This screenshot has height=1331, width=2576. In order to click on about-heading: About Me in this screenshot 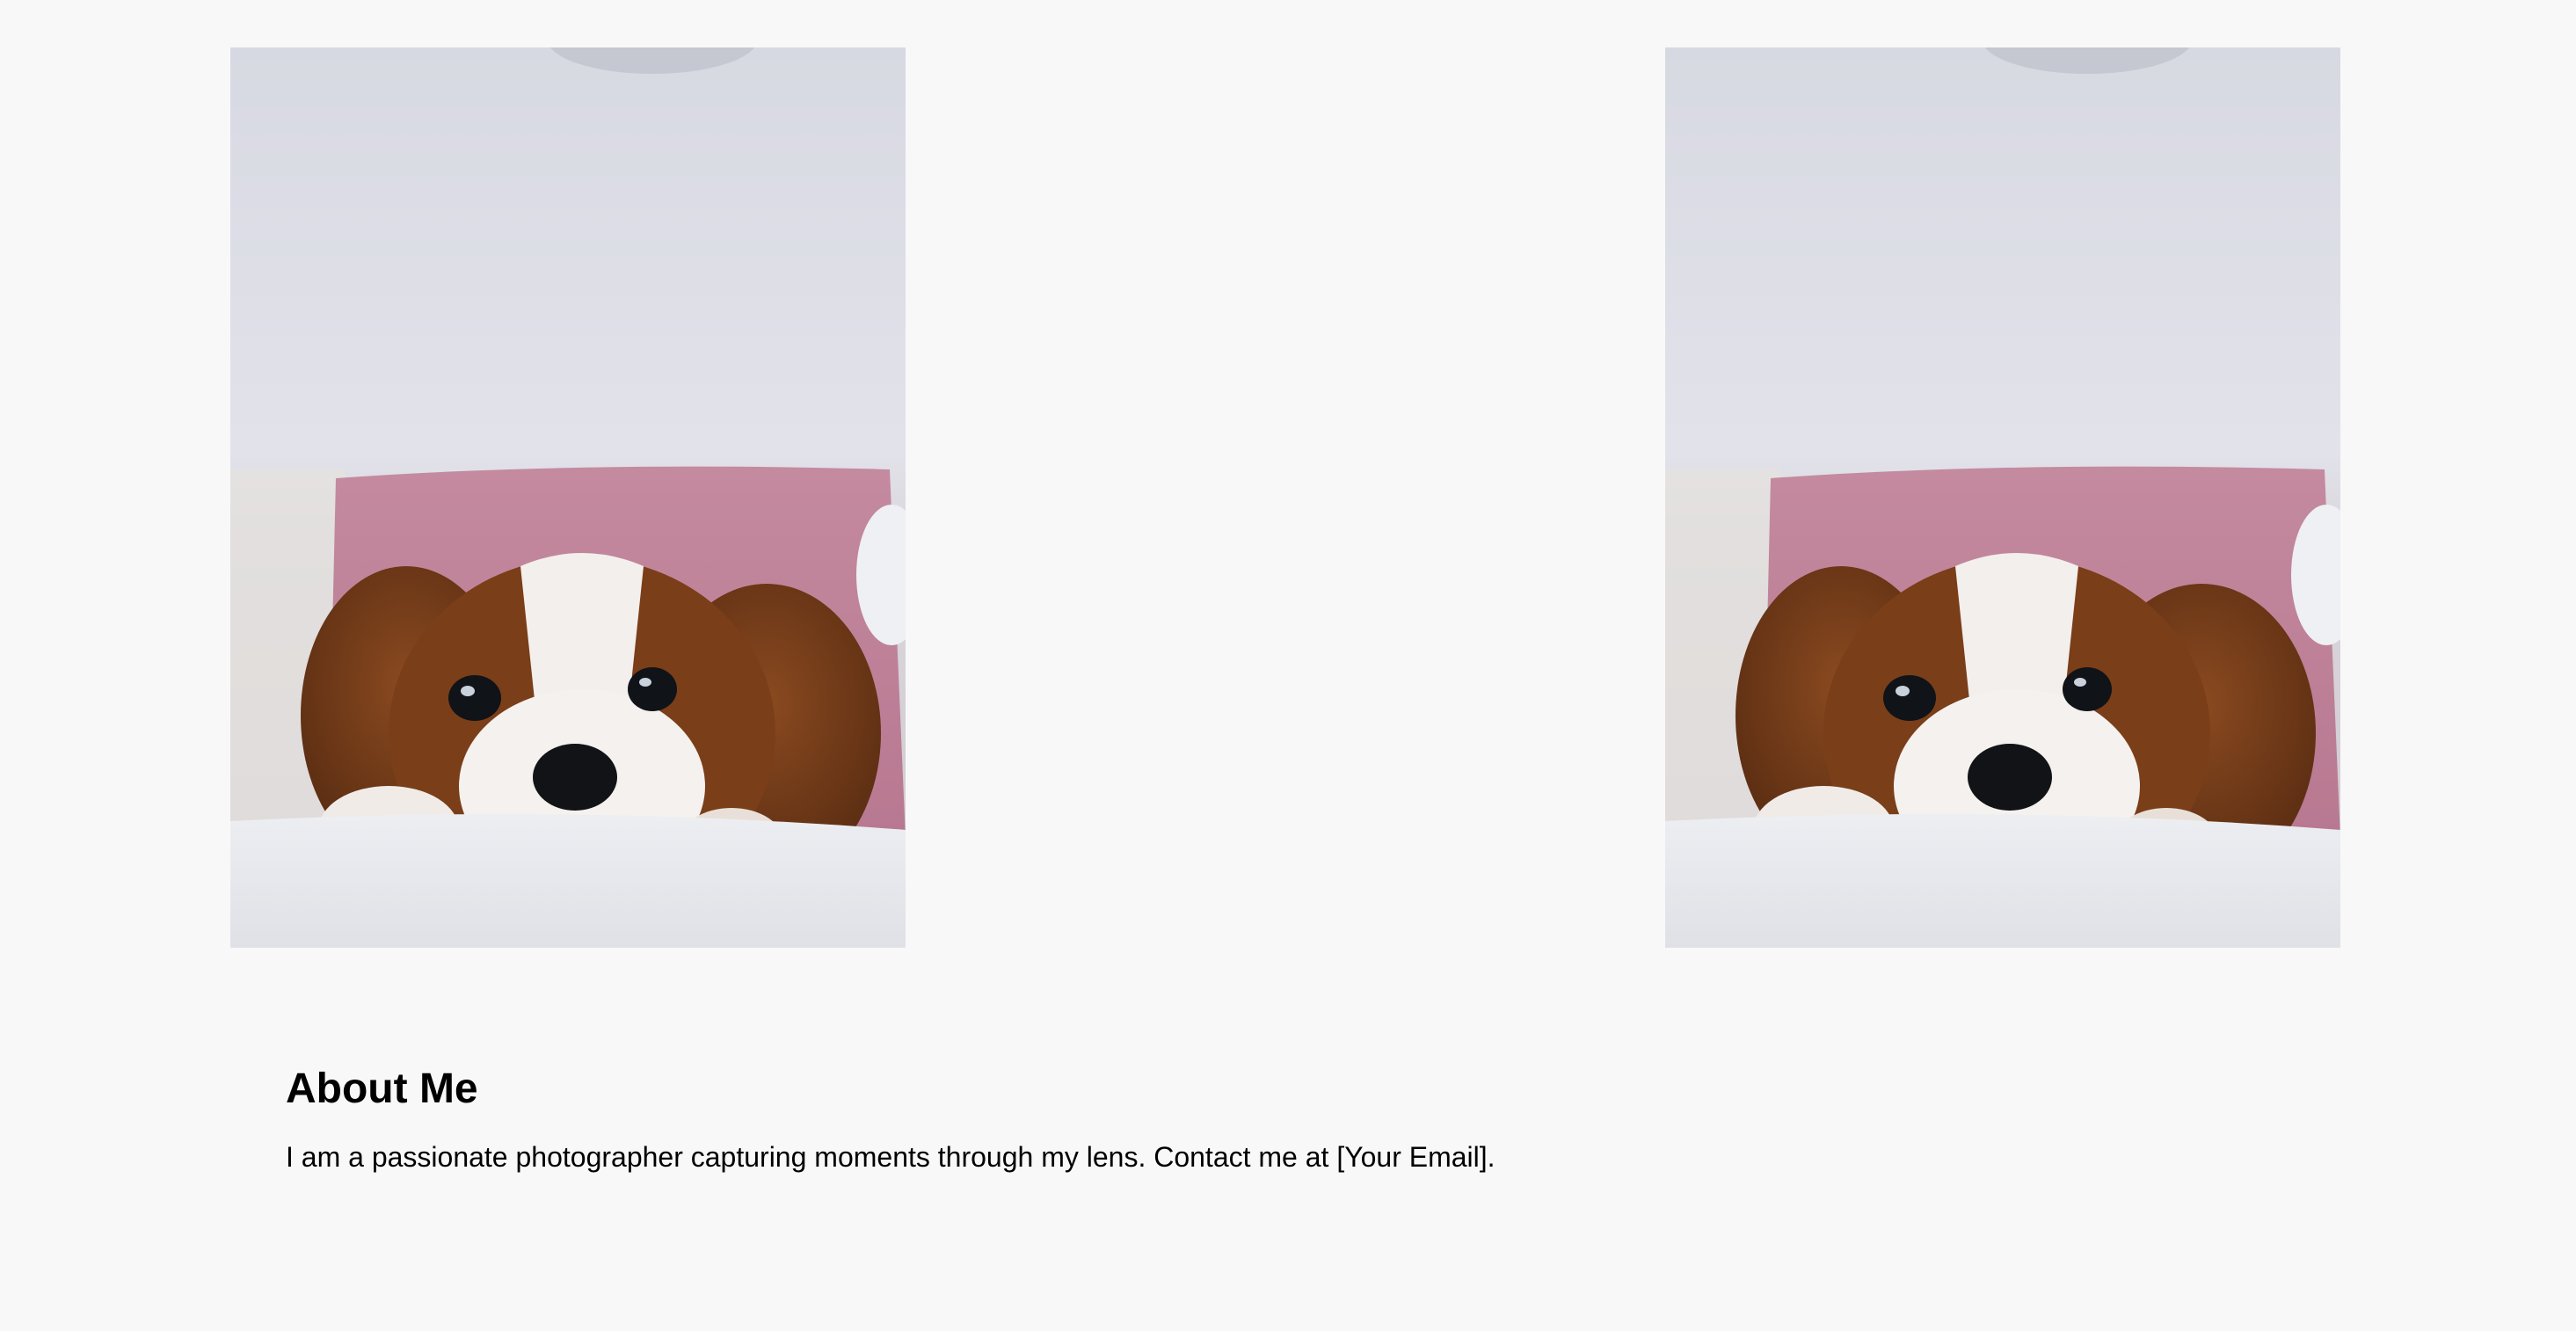, I will do `click(382, 1089)`.